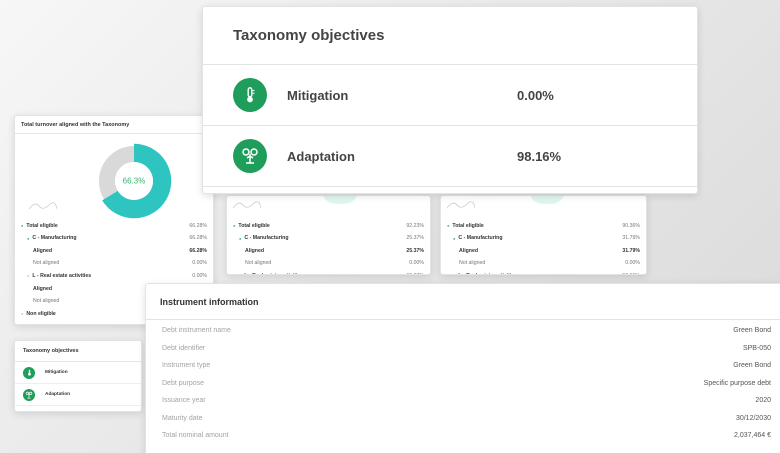 Image resolution: width=780 pixels, height=453 pixels. What do you see at coordinates (41, 313) in the screenshot?
I see `breakdown-row-label: Non eligible` at bounding box center [41, 313].